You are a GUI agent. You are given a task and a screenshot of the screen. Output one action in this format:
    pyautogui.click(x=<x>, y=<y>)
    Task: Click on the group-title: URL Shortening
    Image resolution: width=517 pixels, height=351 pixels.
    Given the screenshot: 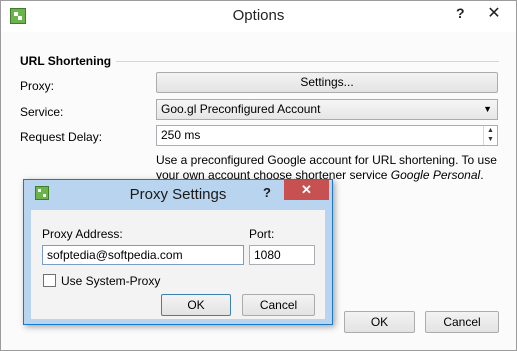 What is the action you would take?
    pyautogui.click(x=66, y=61)
    